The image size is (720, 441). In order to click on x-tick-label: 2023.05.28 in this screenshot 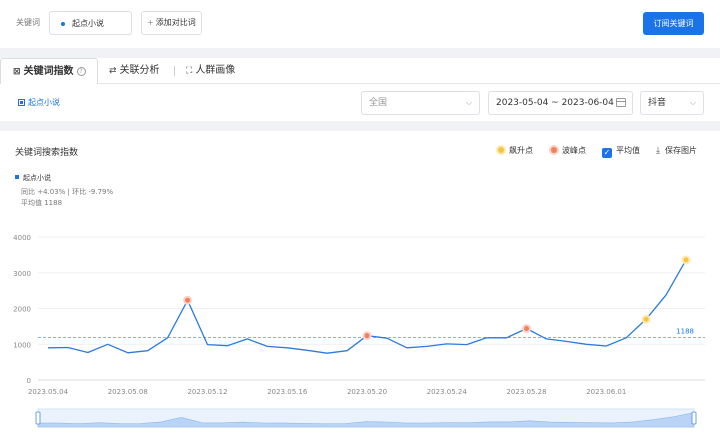, I will do `click(526, 392)`.